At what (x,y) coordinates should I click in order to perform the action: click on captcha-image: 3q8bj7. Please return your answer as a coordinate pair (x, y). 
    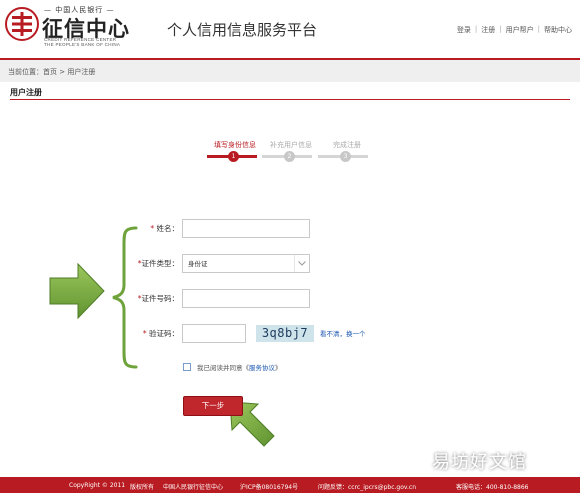
    Looking at the image, I should click on (285, 333).